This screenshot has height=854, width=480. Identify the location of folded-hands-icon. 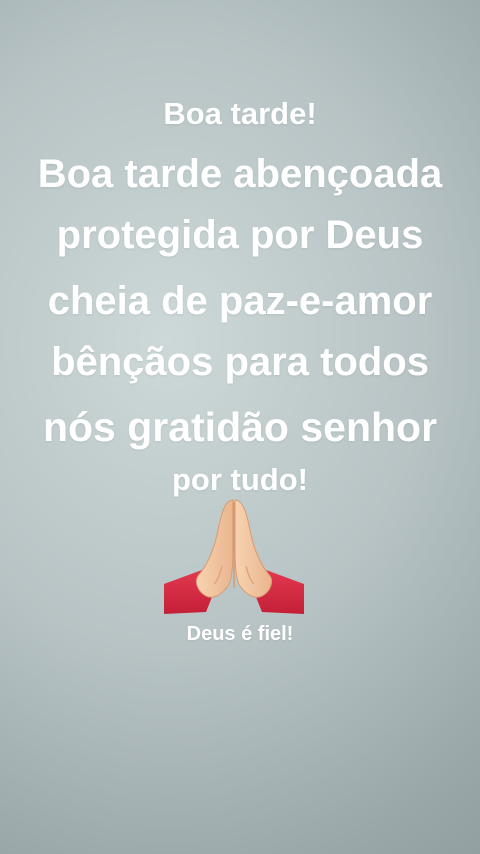
(234, 557).